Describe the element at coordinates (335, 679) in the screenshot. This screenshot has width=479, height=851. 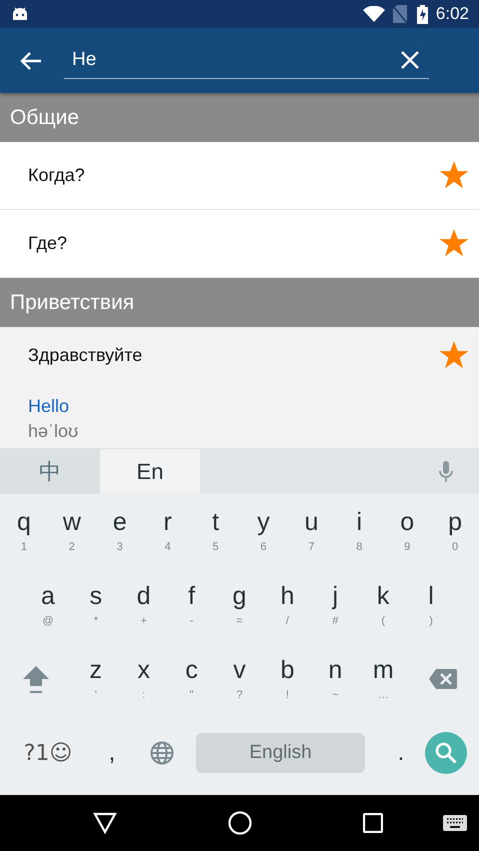
I see `keyboard-key: n ~` at that location.